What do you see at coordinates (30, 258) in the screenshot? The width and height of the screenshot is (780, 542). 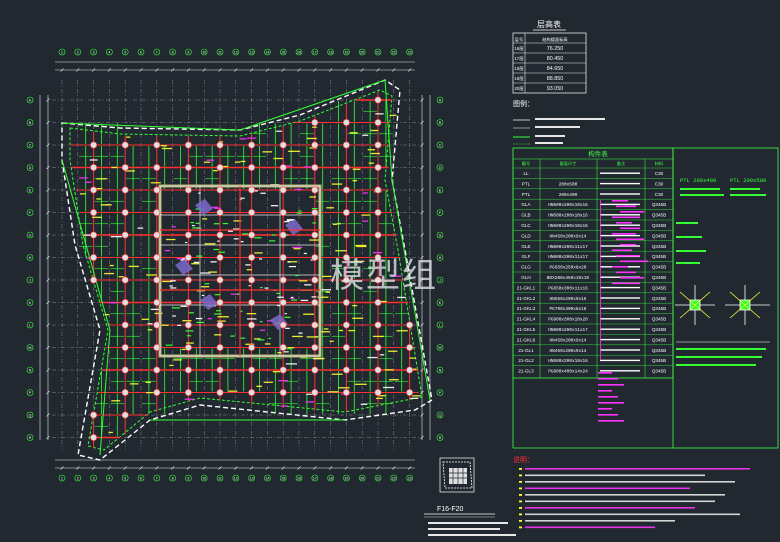 I see `axis-label: H` at bounding box center [30, 258].